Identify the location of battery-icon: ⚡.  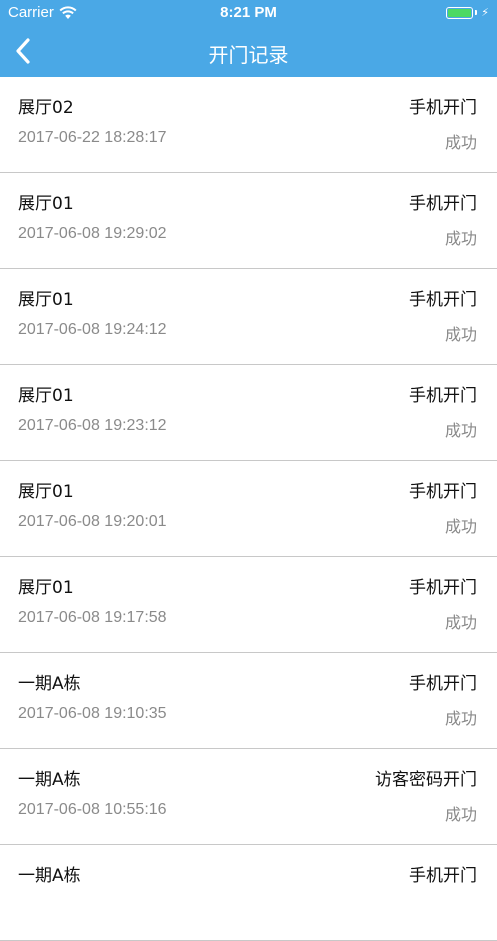
(467, 12).